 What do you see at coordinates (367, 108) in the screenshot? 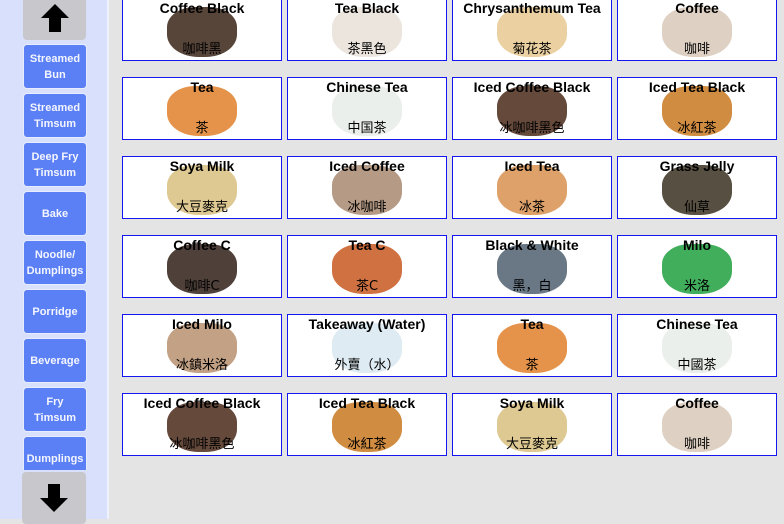
I see `menu-item-card: Chinese Tea 中国茶` at bounding box center [367, 108].